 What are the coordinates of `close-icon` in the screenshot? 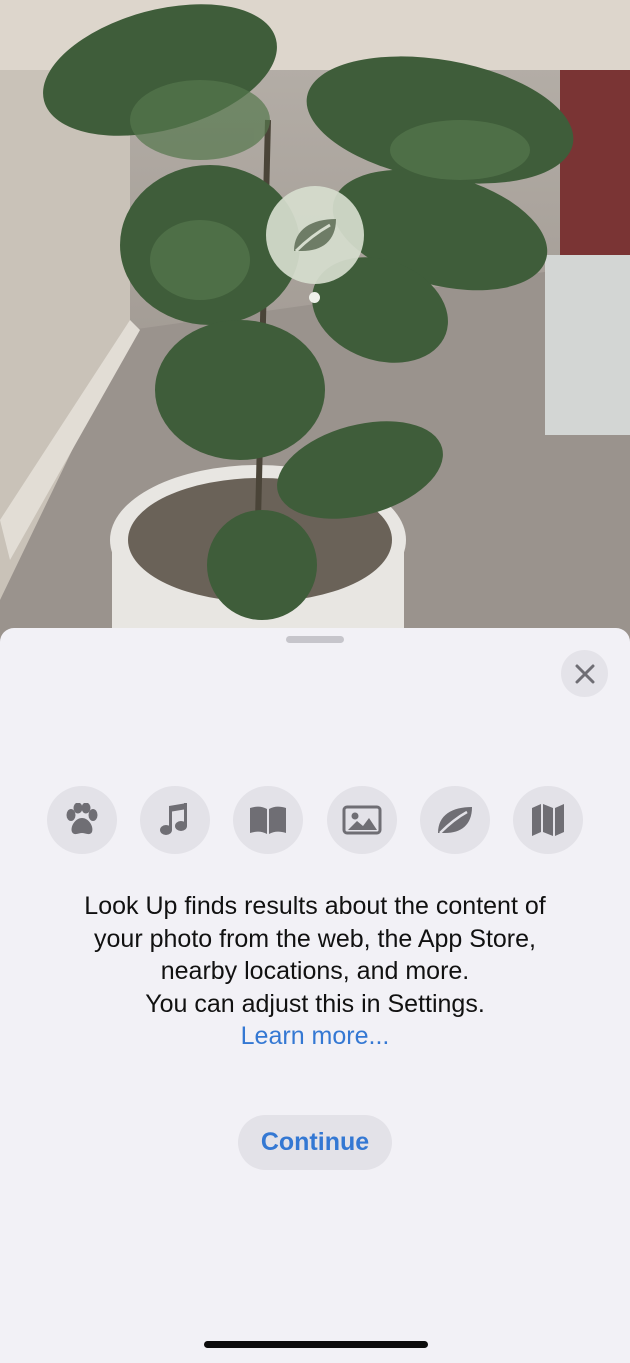 It's located at (584, 673).